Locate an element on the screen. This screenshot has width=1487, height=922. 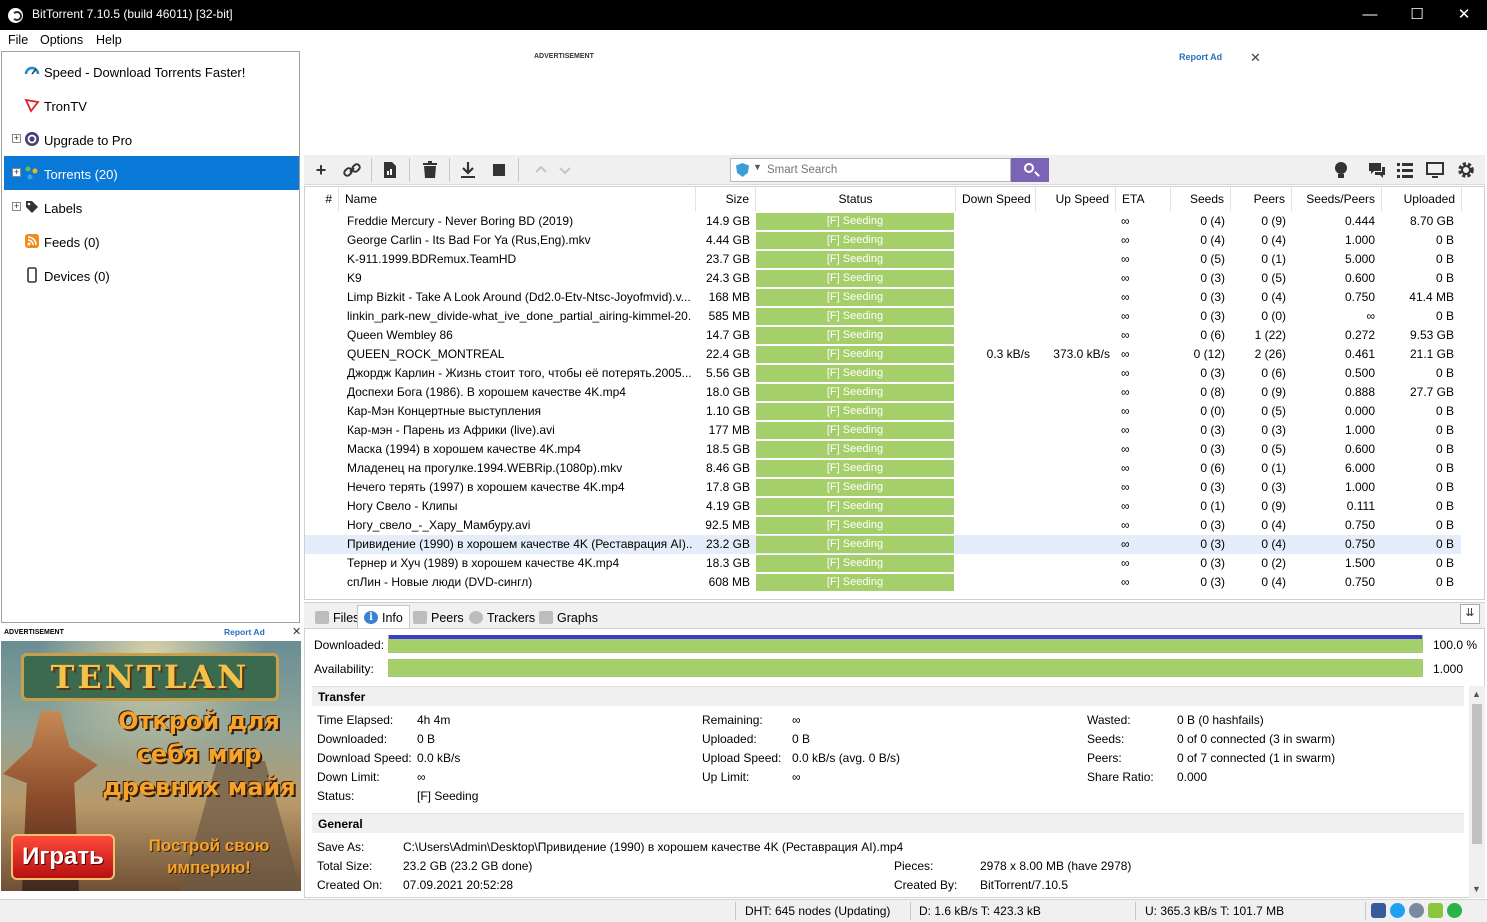
move-down-icon is located at coordinates (565, 170).